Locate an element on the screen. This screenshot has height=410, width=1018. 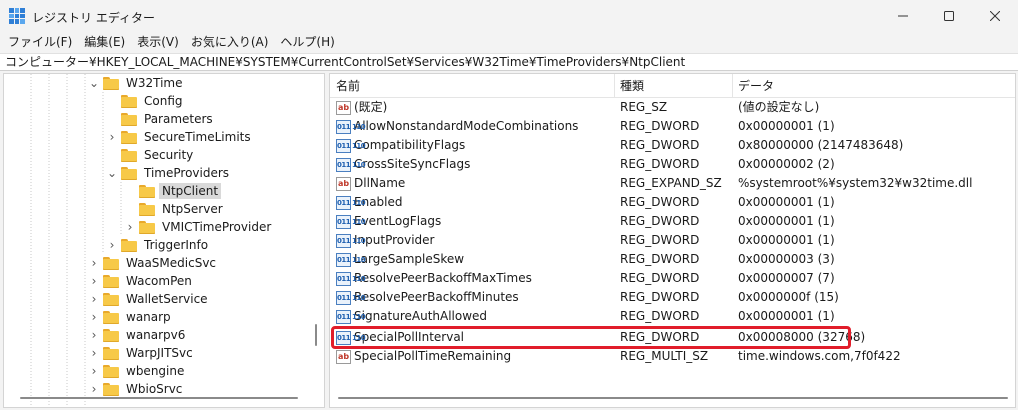
column-header-name: 名前 is located at coordinates (472, 86).